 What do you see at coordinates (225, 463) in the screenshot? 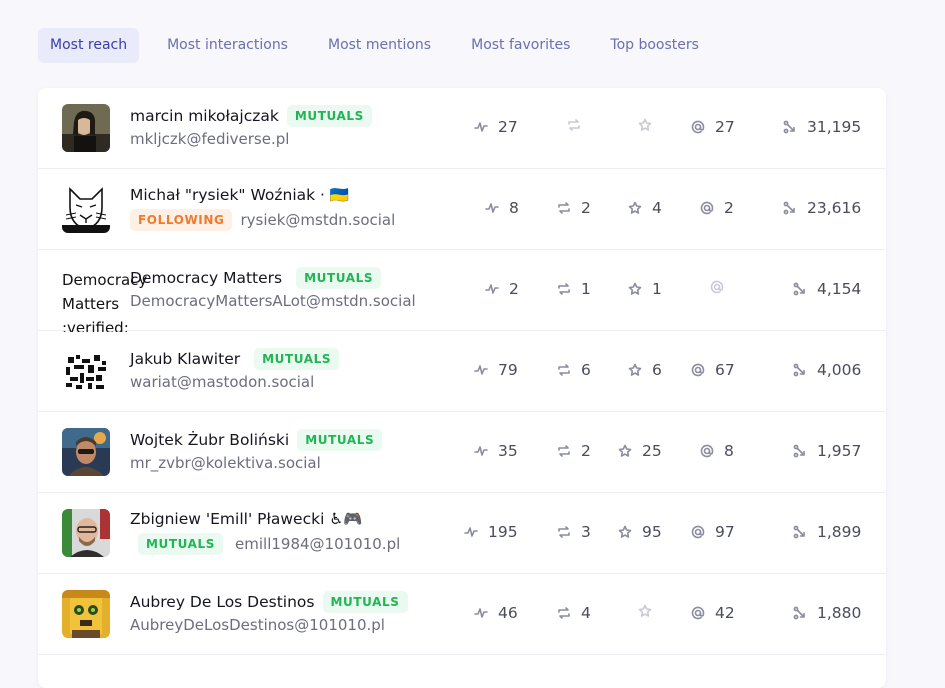
I see `account-handle: mr_zvbr@kolektiva.social` at bounding box center [225, 463].